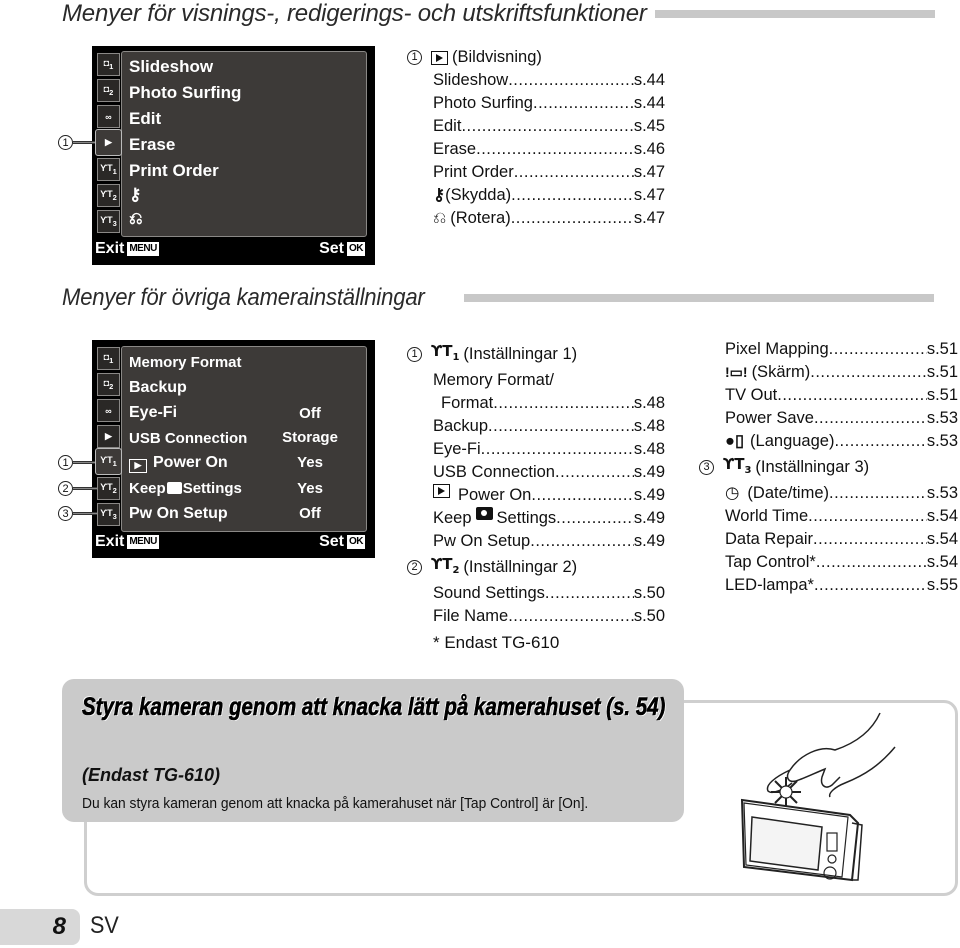 The image size is (960, 948). What do you see at coordinates (841, 539) in the screenshot?
I see `index-row: Data Repair s.54` at bounding box center [841, 539].